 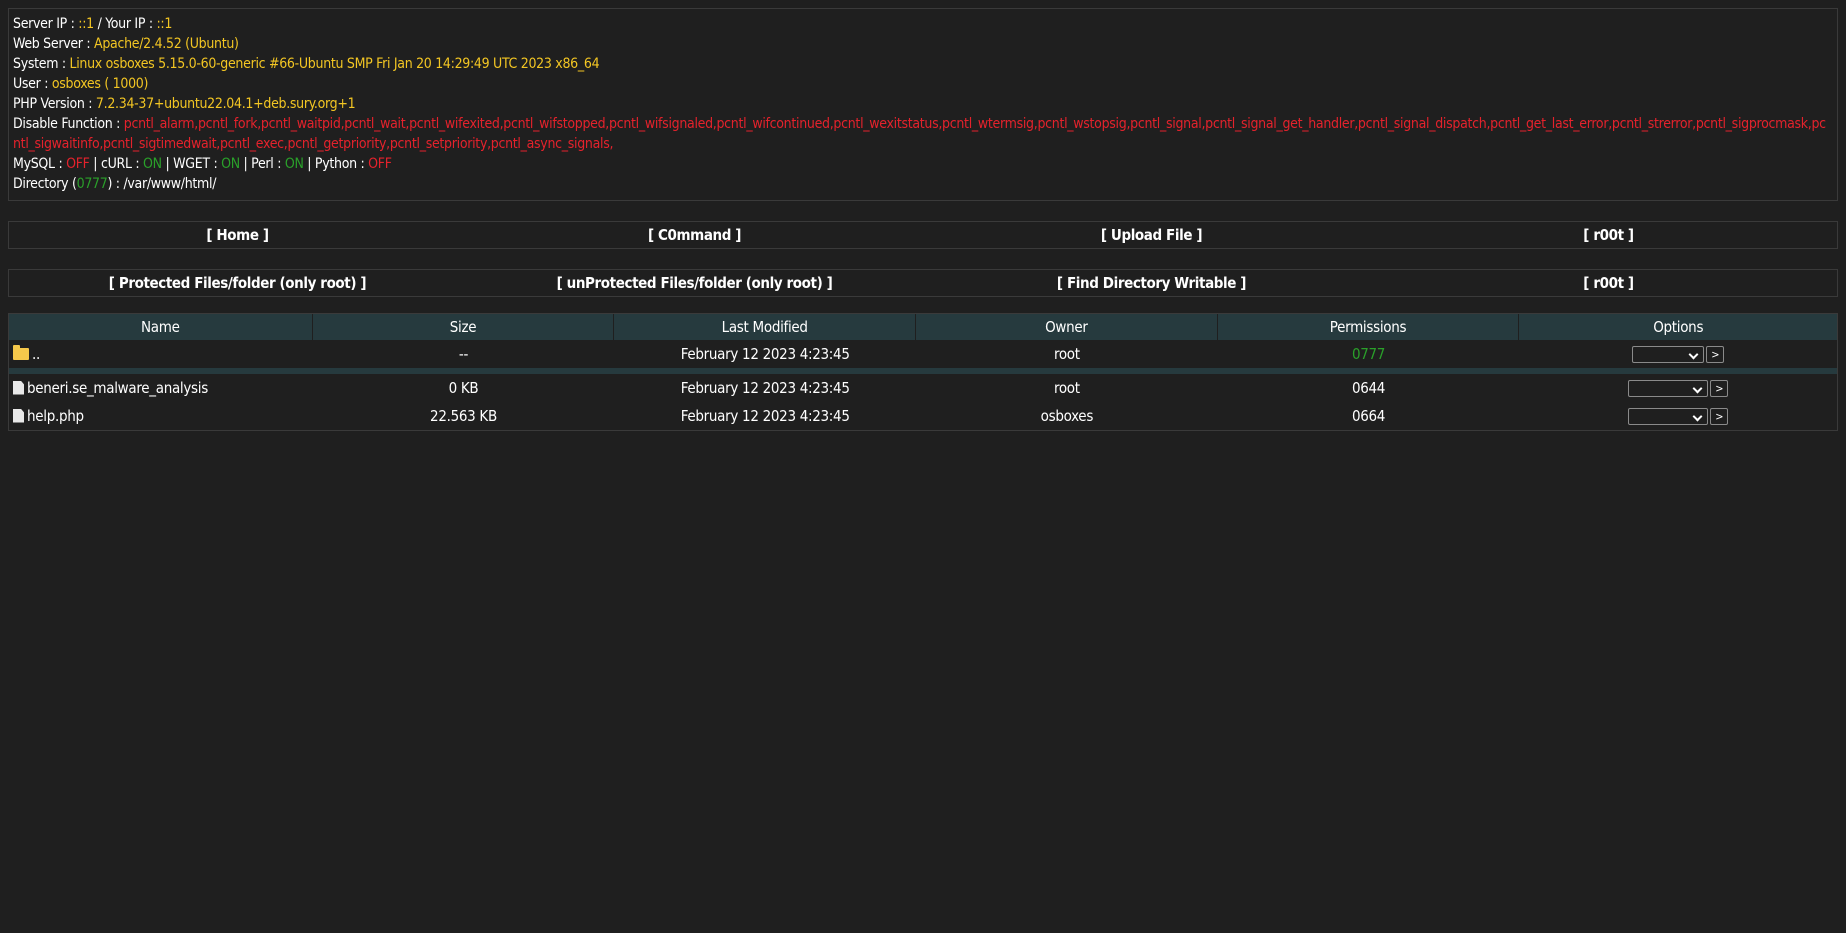 I want to click on nav-find-writable-link: [ Find Directory Writable ], so click(x=1151, y=283).